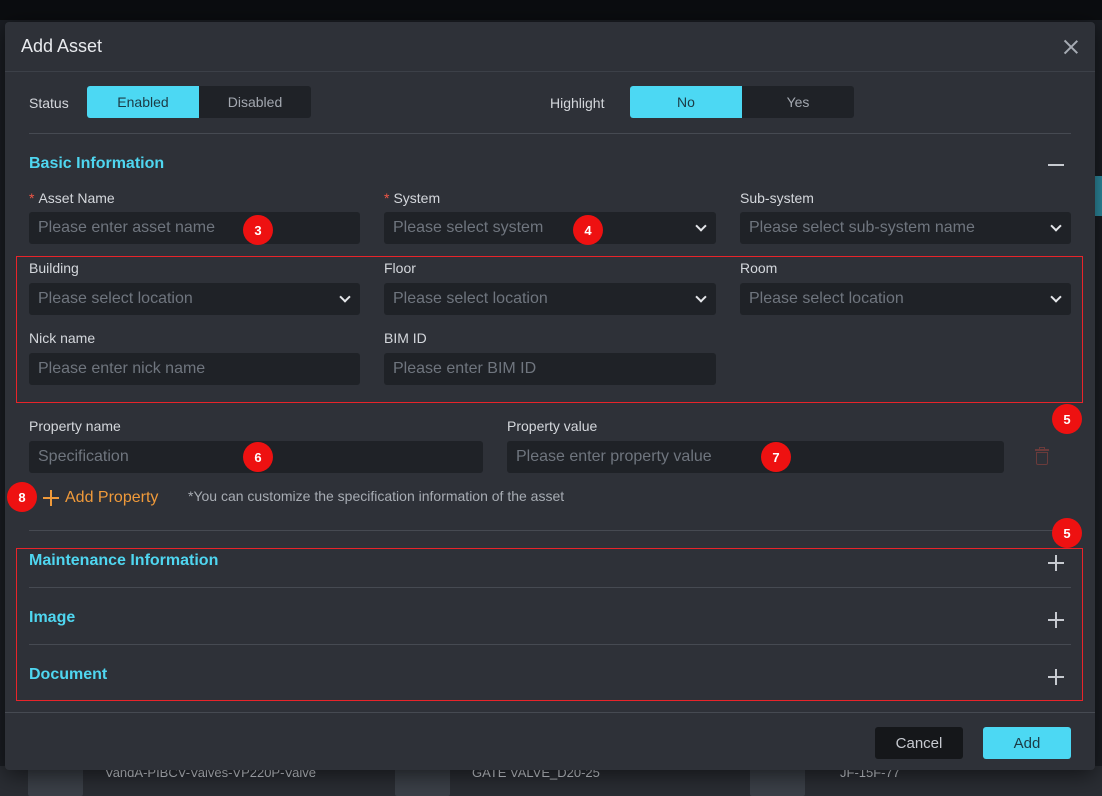  Describe the element at coordinates (194, 369) in the screenshot. I see `nickname-input: Please enter nick name` at that location.